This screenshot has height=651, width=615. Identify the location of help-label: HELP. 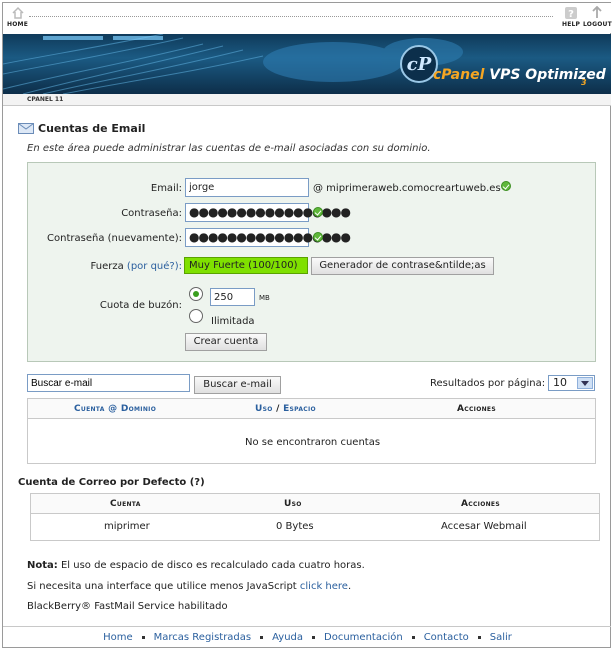
(571, 24).